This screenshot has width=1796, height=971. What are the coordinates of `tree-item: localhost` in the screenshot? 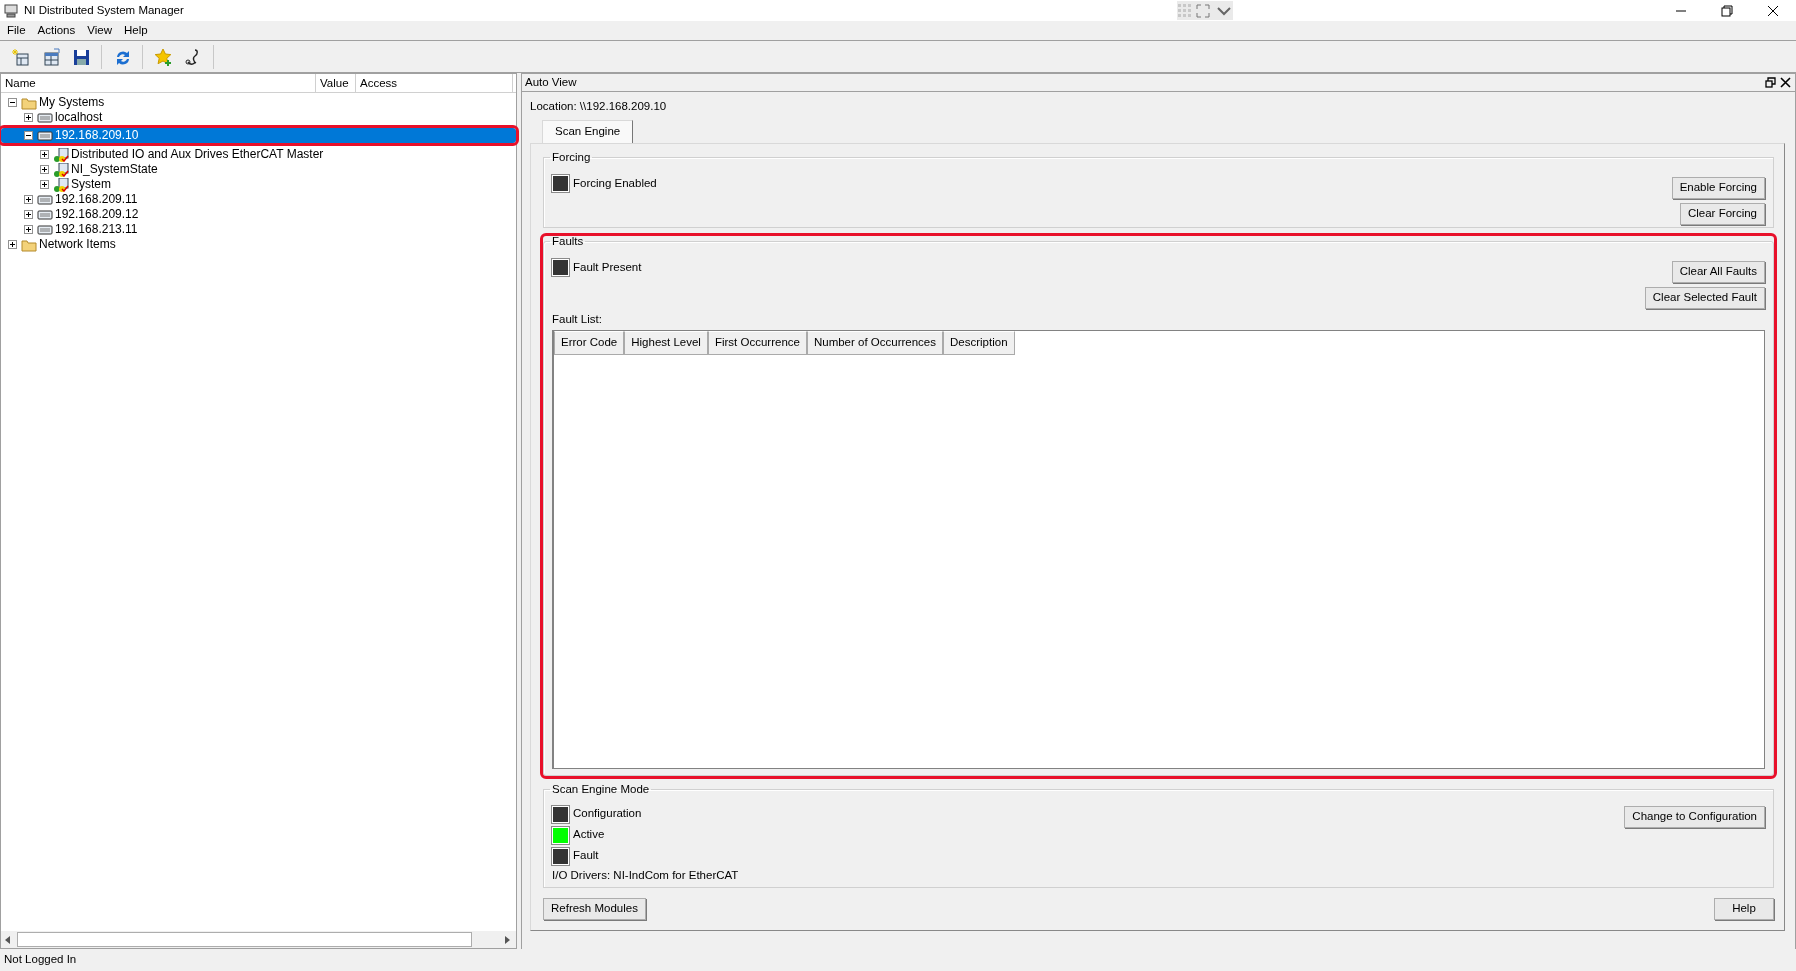 It's located at (258, 117).